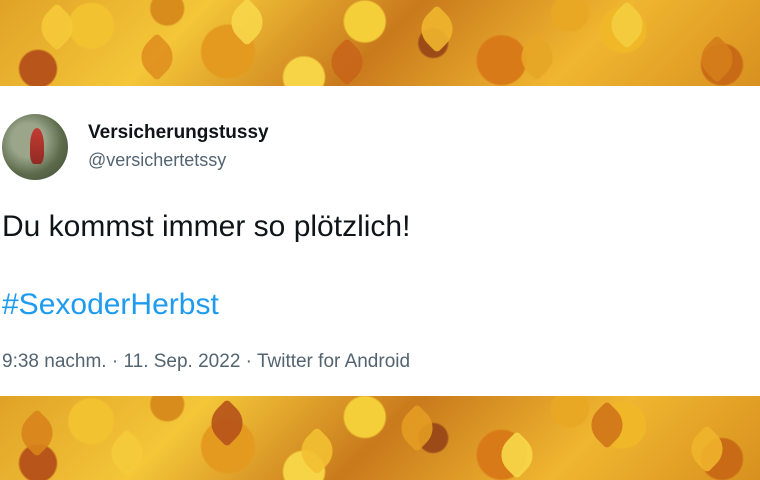  Describe the element at coordinates (181, 361) in the screenshot. I see `tweet-date: 11. Sep. 2022` at that location.